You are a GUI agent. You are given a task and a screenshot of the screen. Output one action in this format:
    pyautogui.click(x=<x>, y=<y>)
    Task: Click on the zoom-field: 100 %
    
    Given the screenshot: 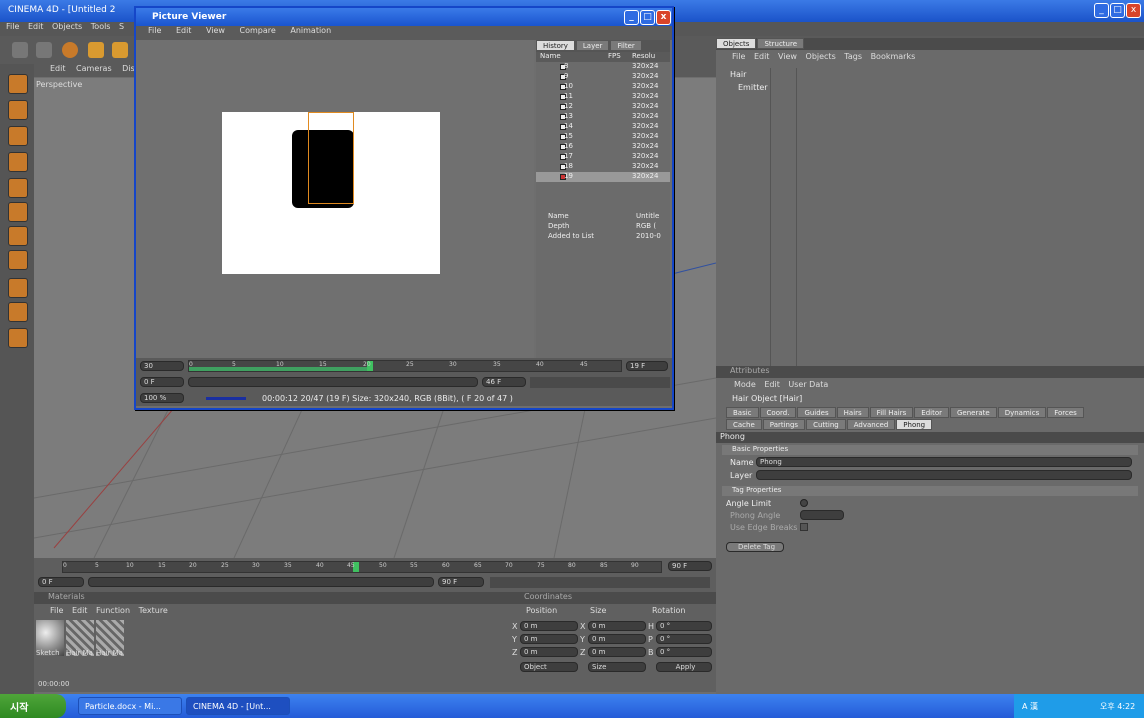 What is the action you would take?
    pyautogui.click(x=162, y=398)
    